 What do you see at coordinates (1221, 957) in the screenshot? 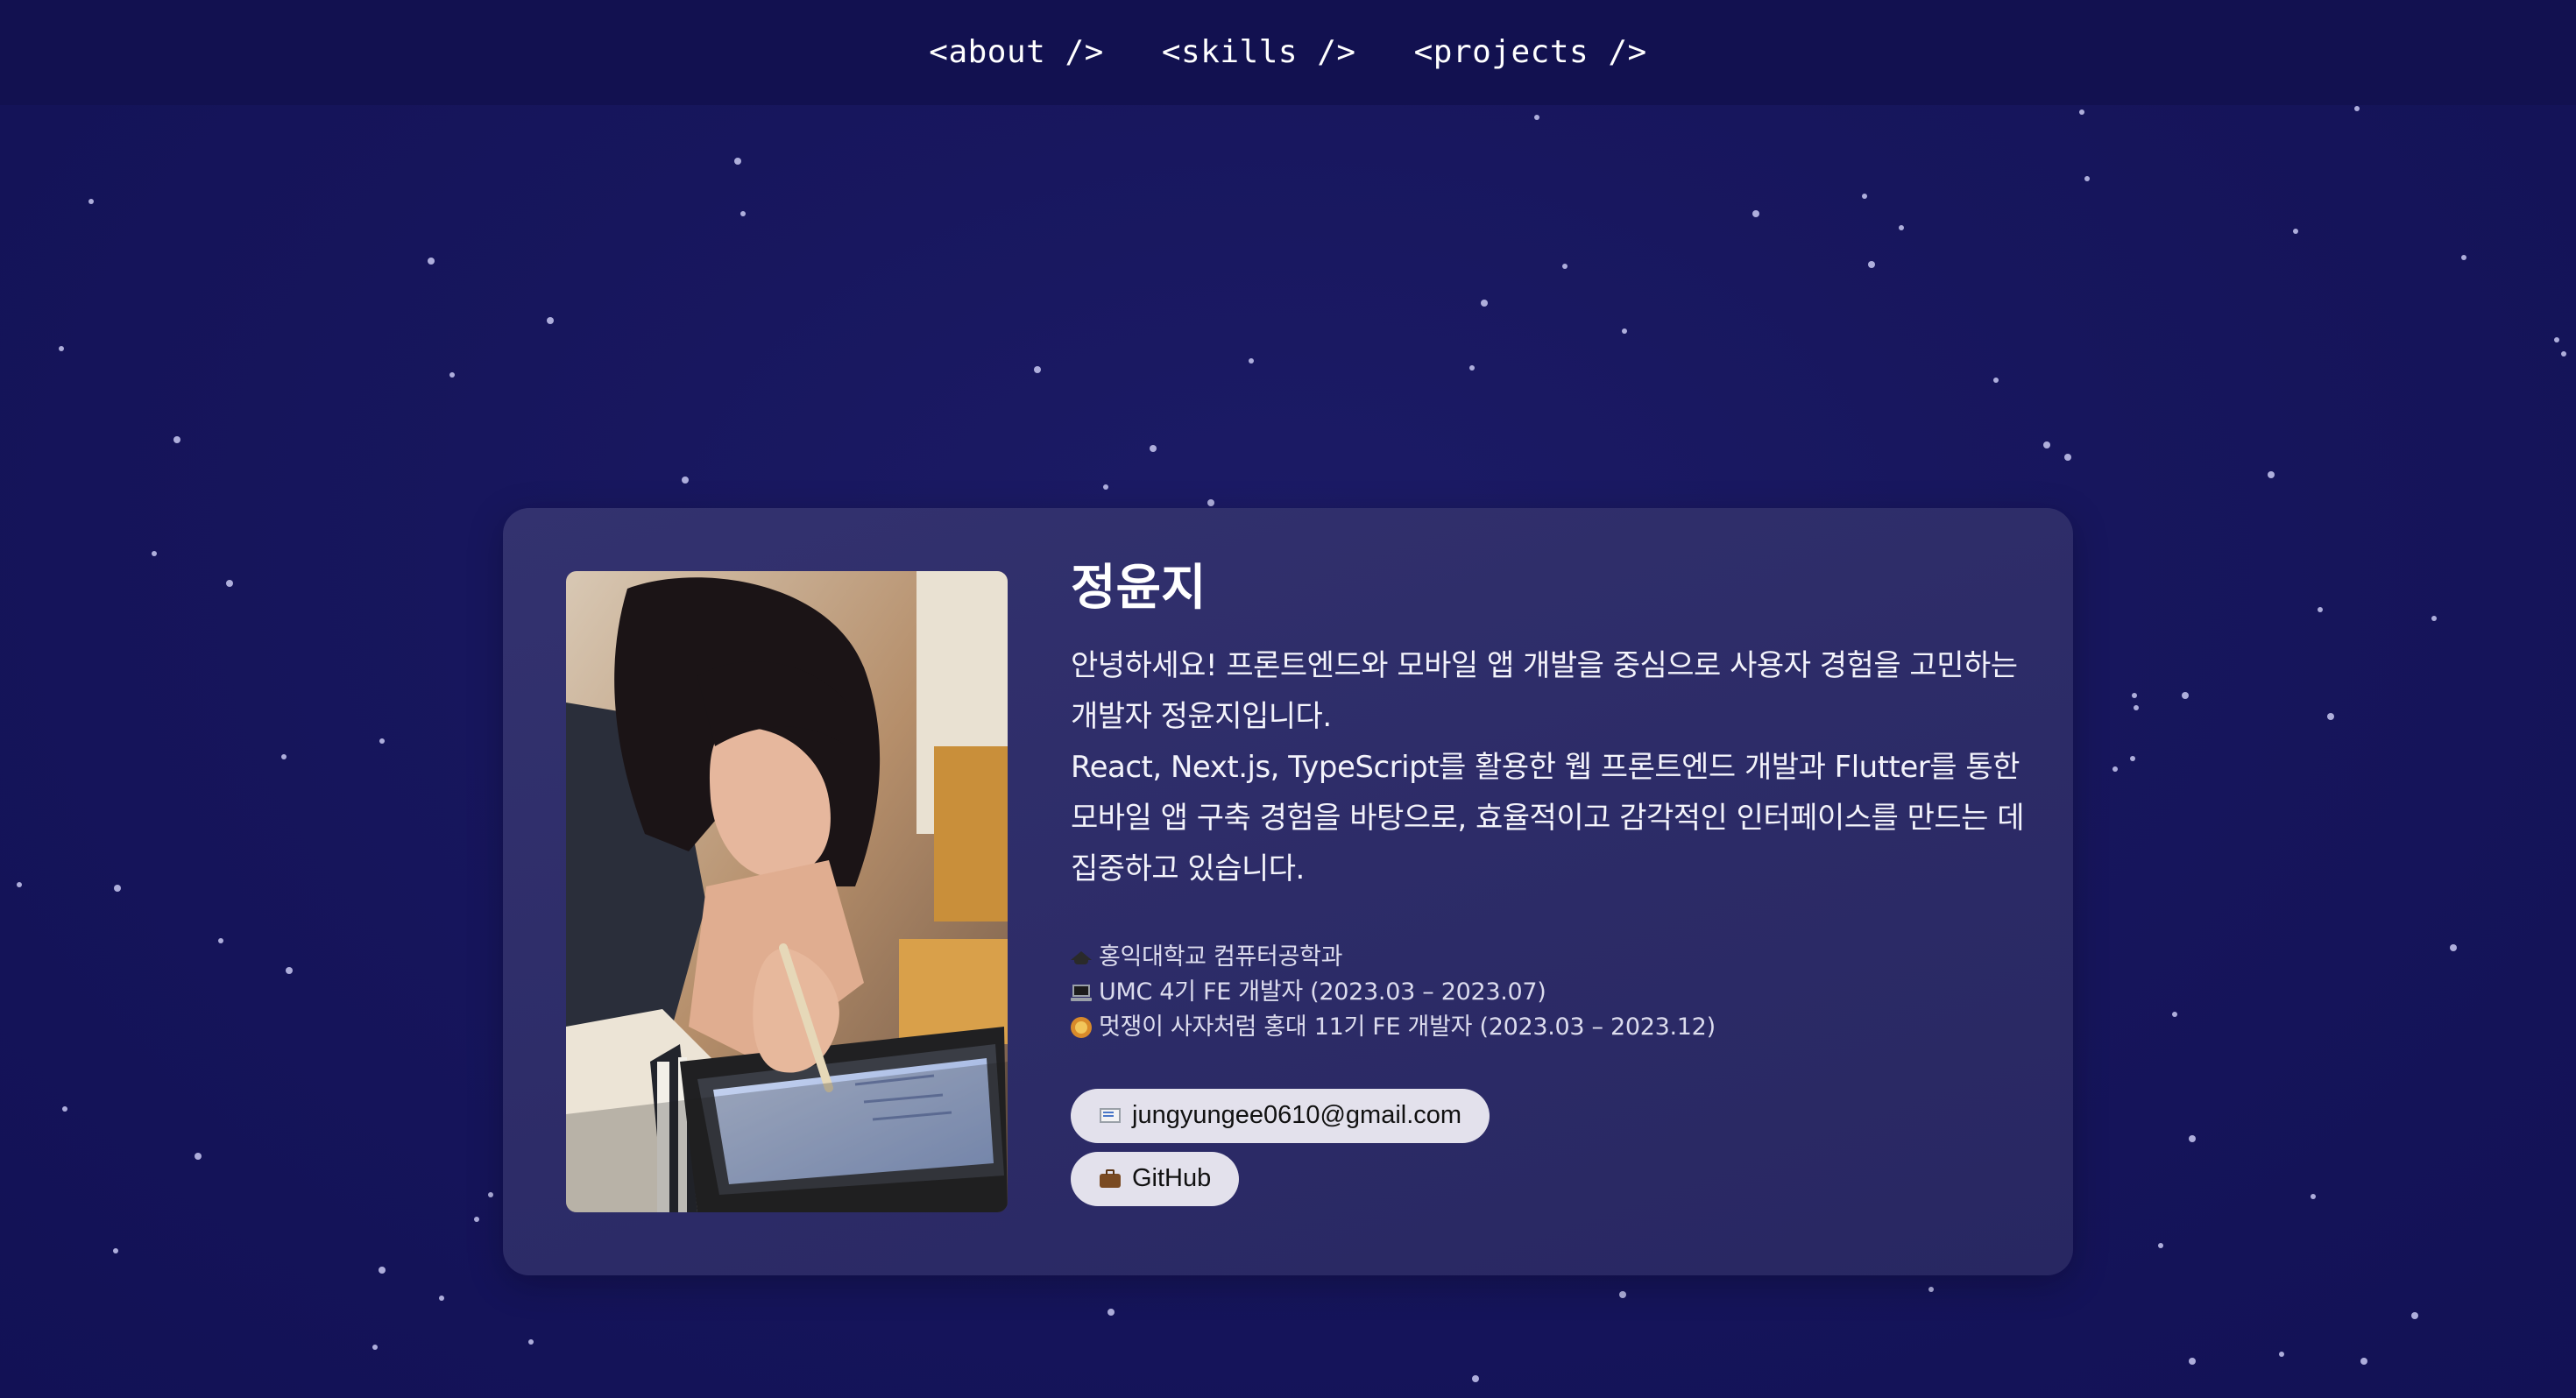
I see `detail-text: 홍익대학교 컴퓨터공학과` at bounding box center [1221, 957].